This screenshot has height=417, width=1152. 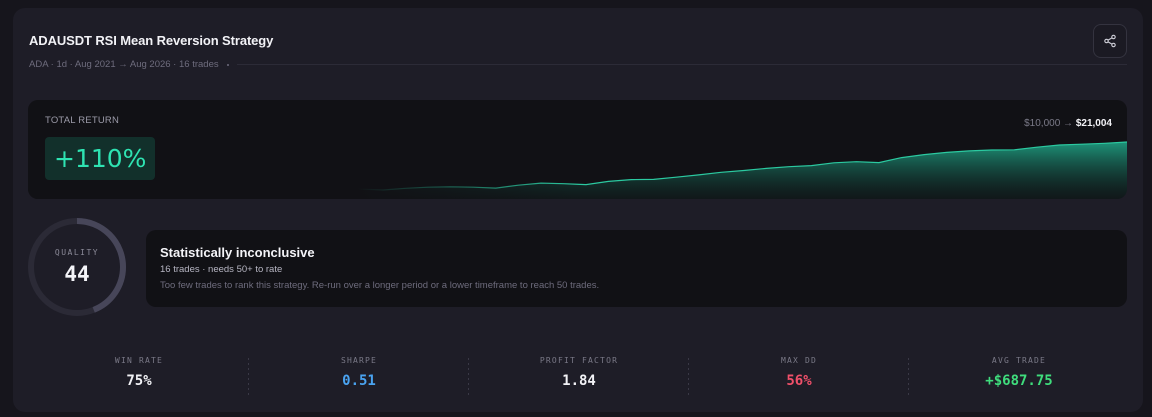 I want to click on stat-label: AVG TRADE, so click(x=1019, y=360).